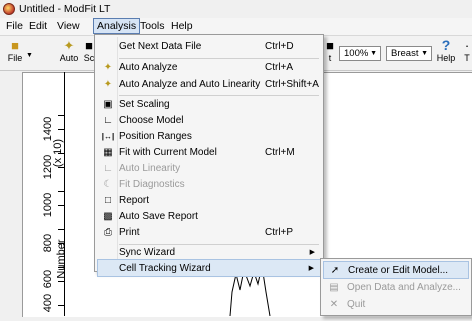  What do you see at coordinates (15, 58) in the screenshot?
I see `file-toolbar-label: File` at bounding box center [15, 58].